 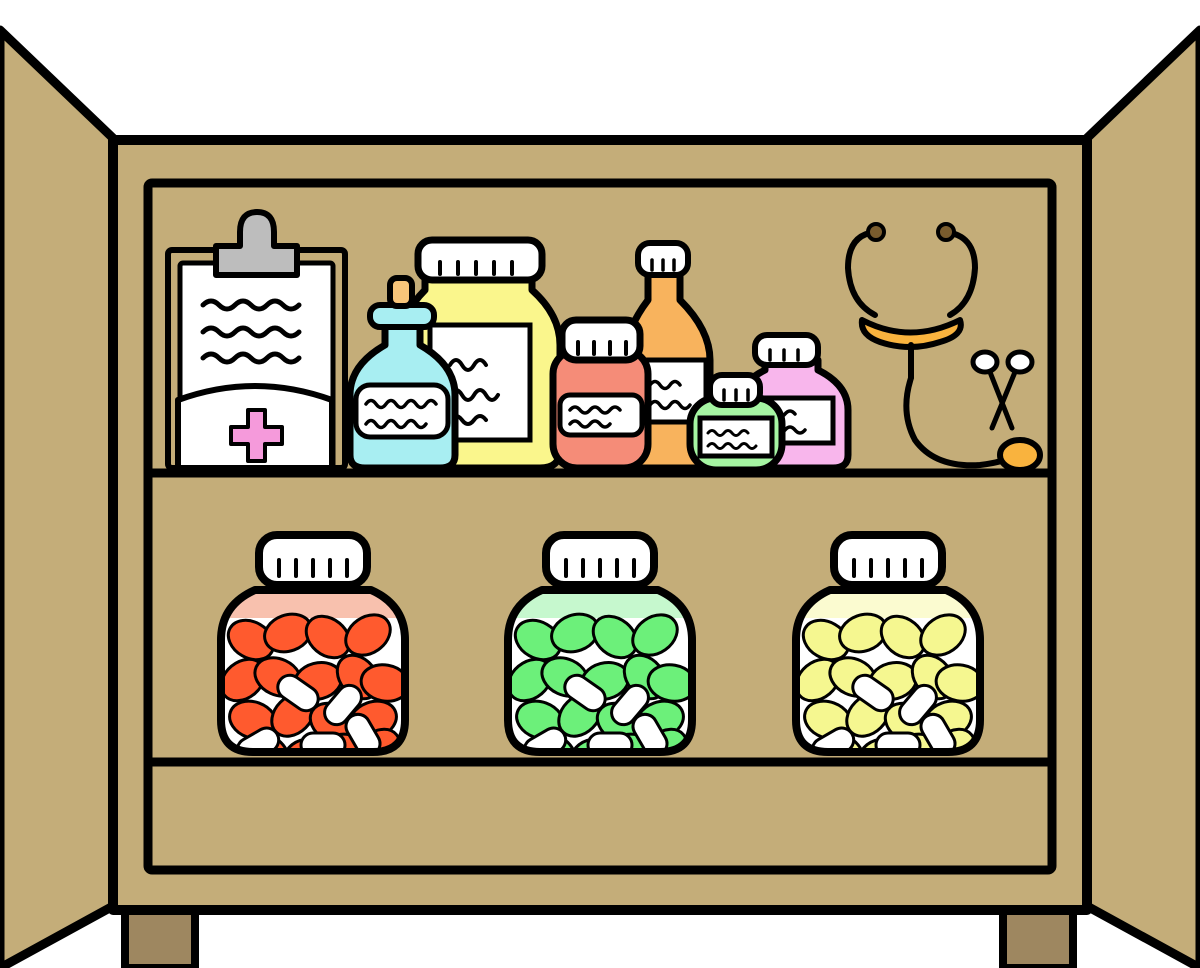 I want to click on right-door, so click(x=1140, y=496).